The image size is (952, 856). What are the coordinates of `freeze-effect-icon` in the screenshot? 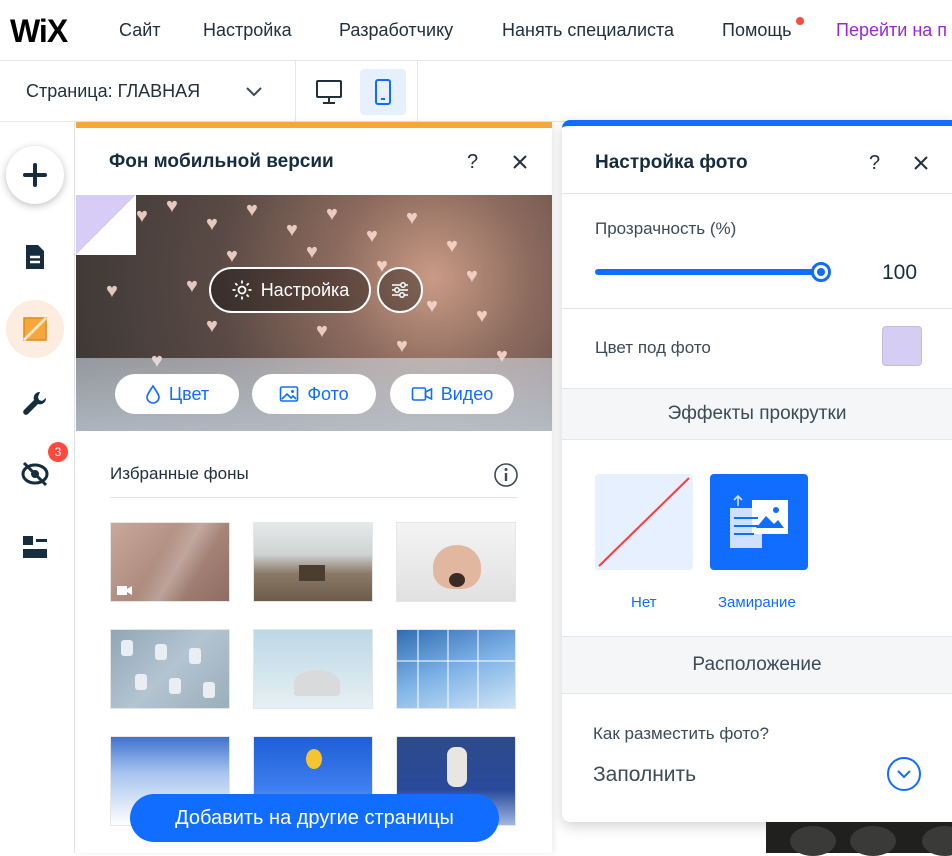 It's located at (759, 521).